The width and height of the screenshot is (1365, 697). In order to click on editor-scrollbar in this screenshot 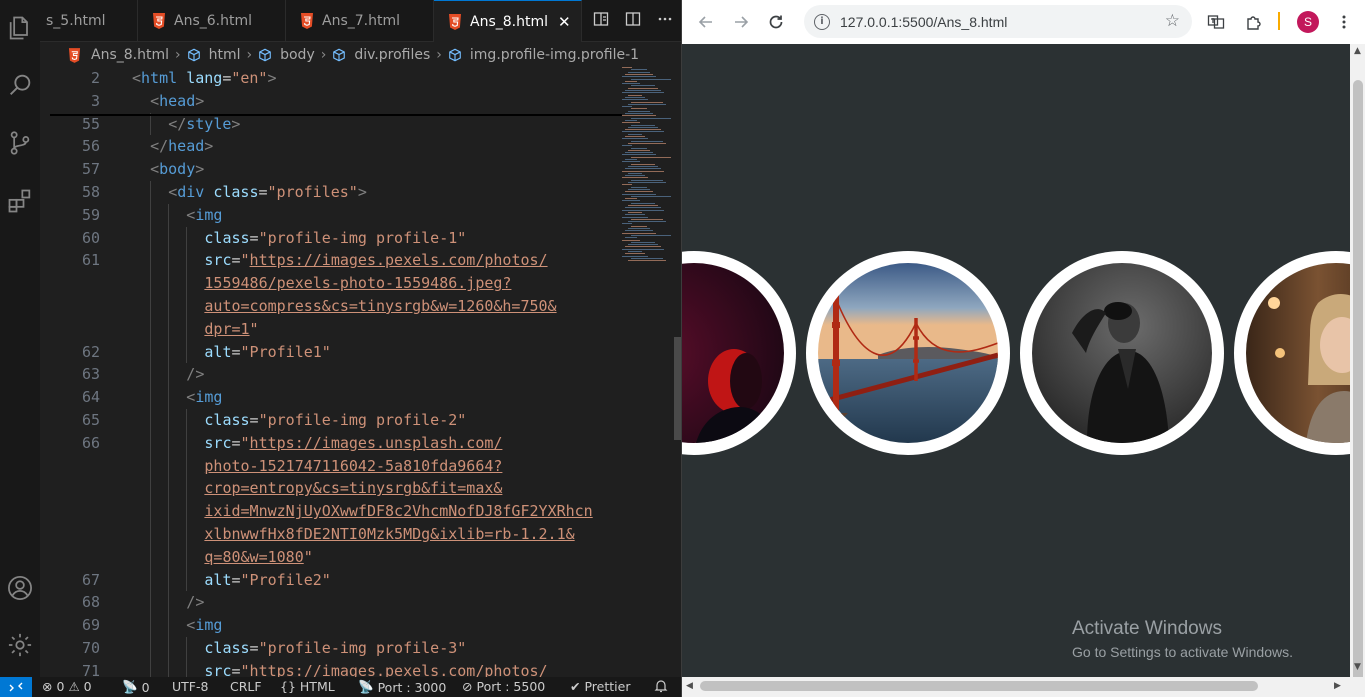, I will do `click(677, 388)`.